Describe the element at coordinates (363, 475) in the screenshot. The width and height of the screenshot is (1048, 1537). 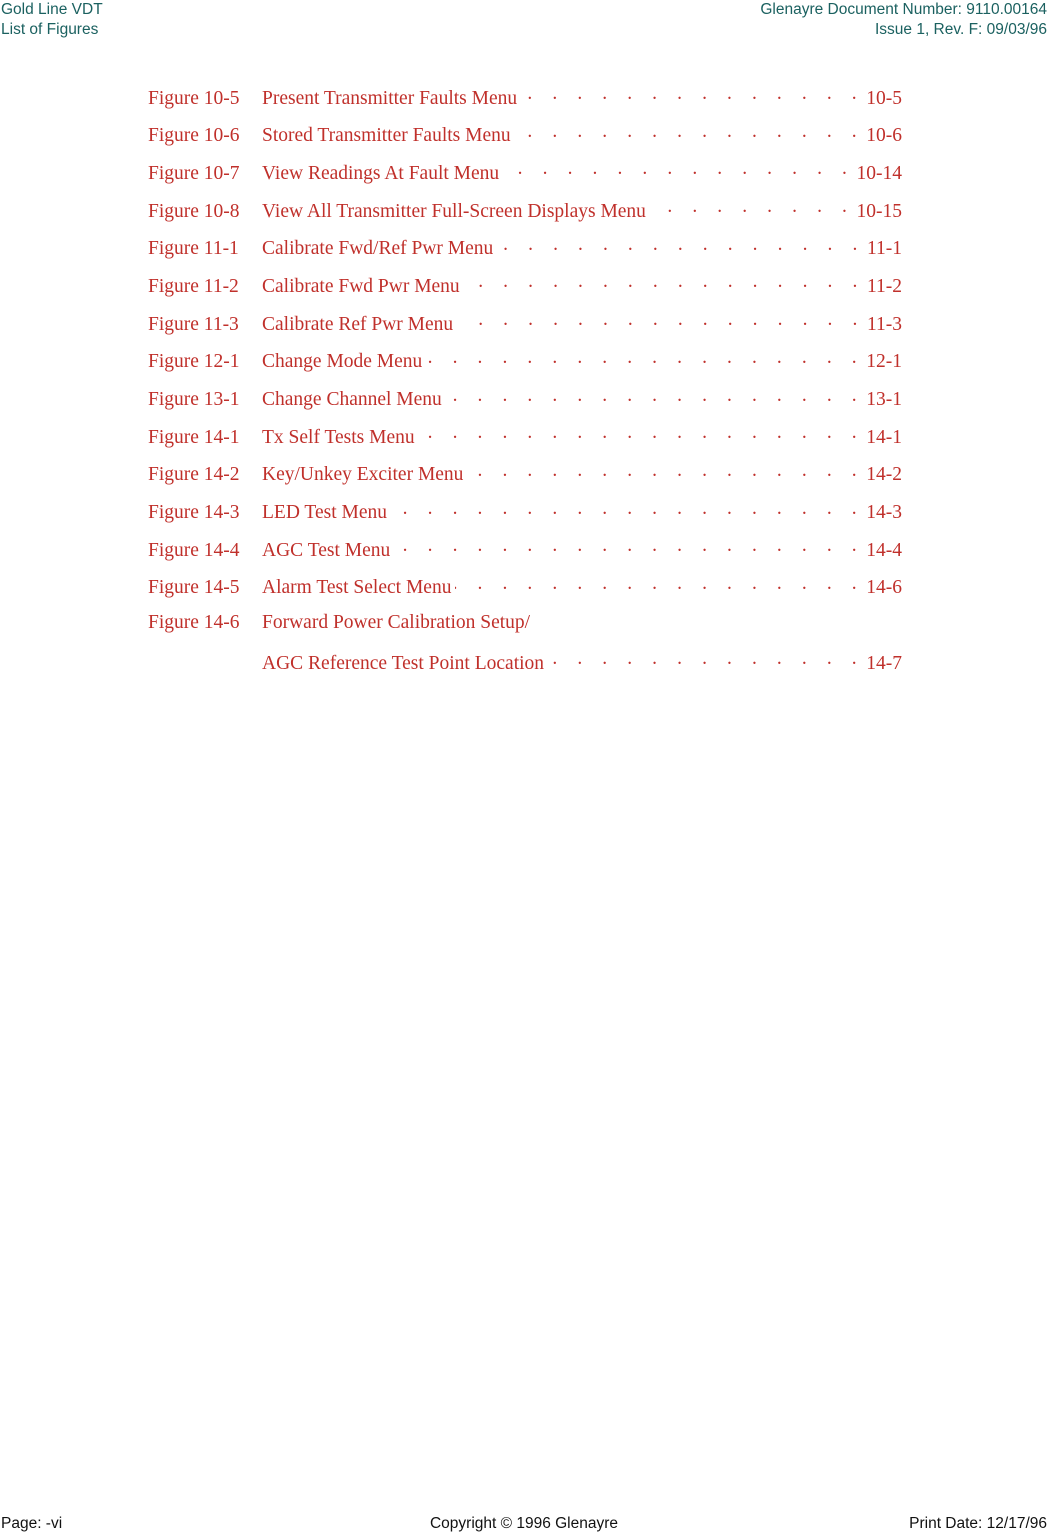
I see `figure-entry-title: Key/Unkey Exciter Menu` at that location.